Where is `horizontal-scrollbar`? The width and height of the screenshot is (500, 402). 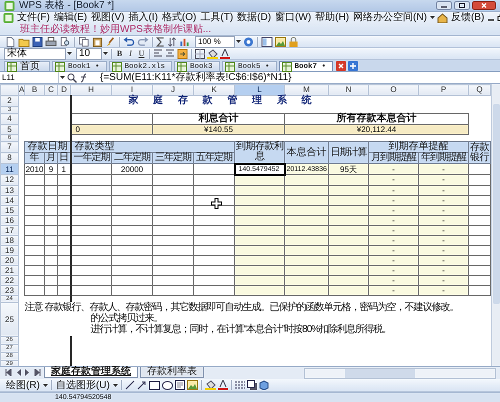 horizontal-scrollbar is located at coordinates (400, 373).